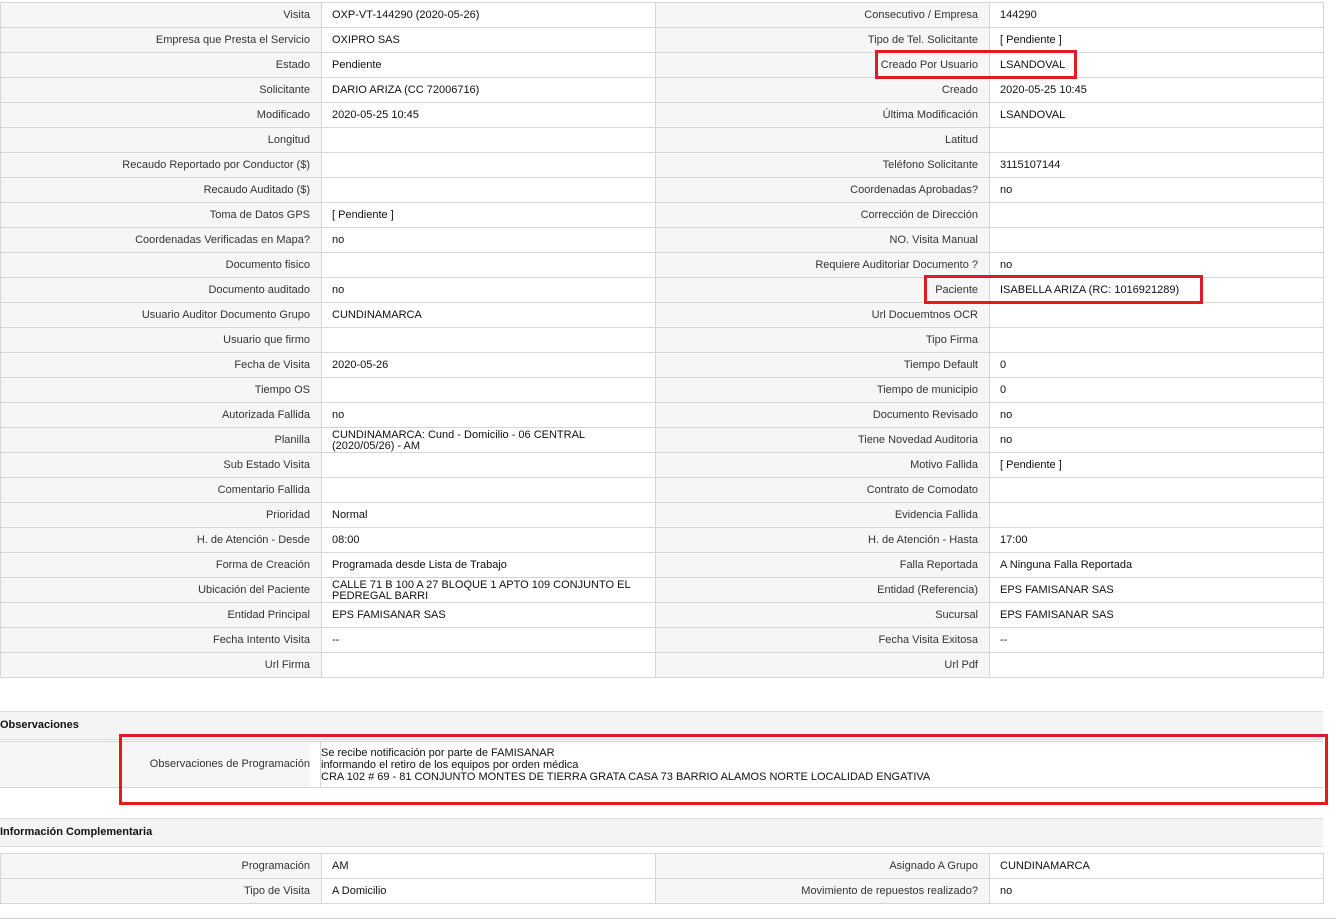 The width and height of the screenshot is (1336, 922). What do you see at coordinates (822, 540) in the screenshot?
I see `field-label: H. de Atención - Hasta` at bounding box center [822, 540].